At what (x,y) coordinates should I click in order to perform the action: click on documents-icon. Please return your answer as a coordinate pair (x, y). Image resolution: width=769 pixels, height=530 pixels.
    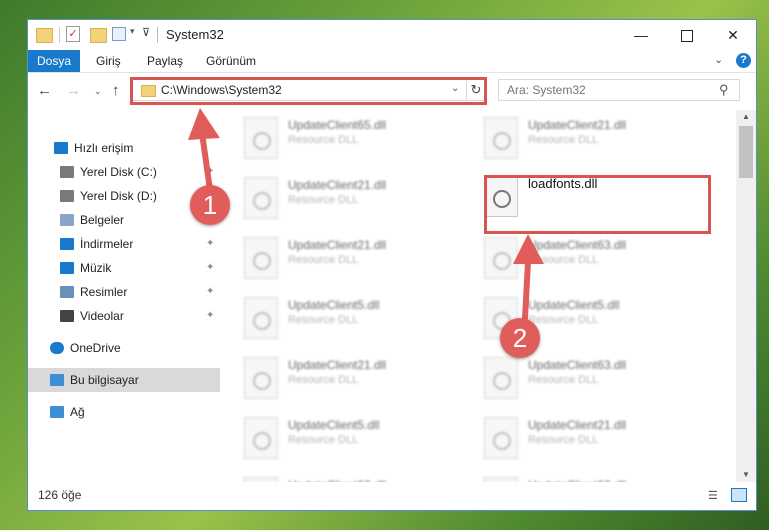
    Looking at the image, I should click on (67, 220).